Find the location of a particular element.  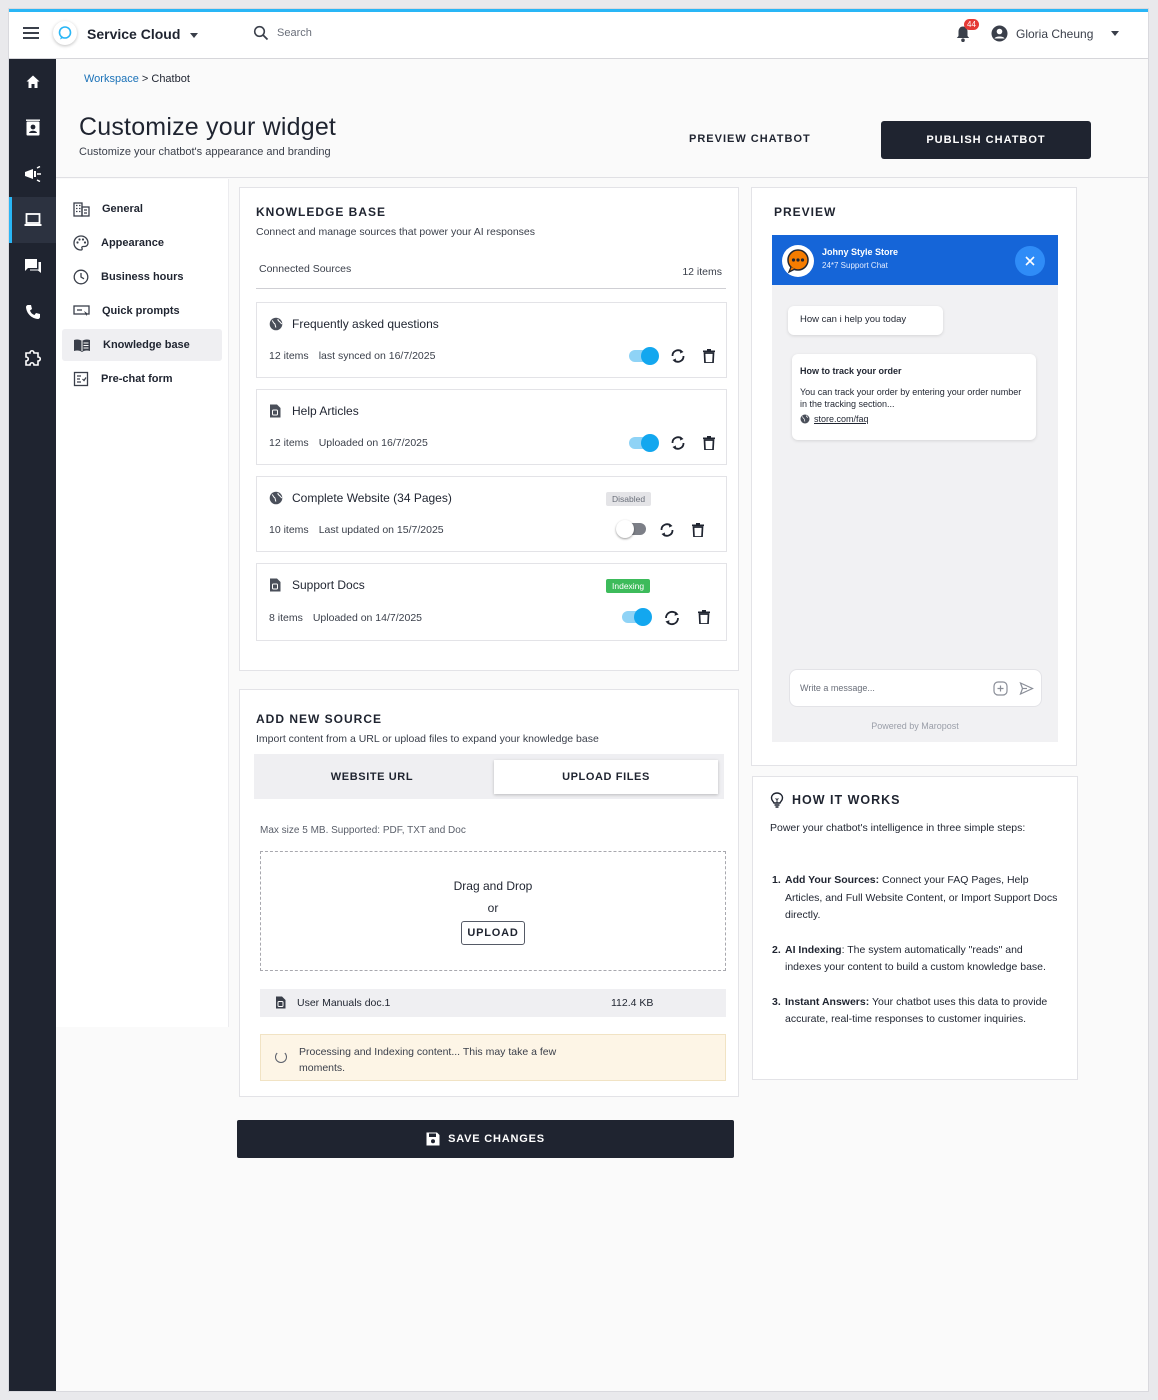

menu-icon is located at coordinates (31, 34).